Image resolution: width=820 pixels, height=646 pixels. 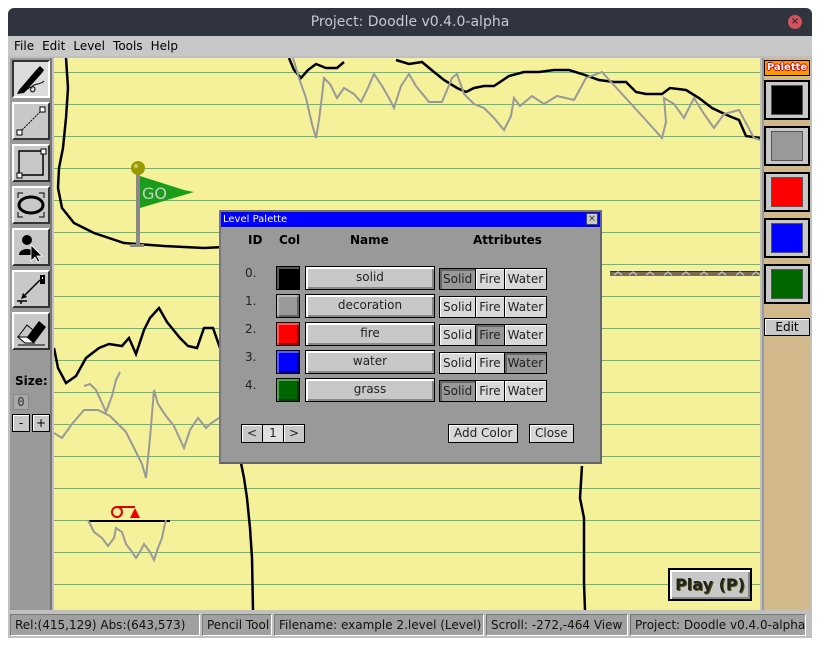 I want to click on dialog-title: Level Palette, so click(x=255, y=219).